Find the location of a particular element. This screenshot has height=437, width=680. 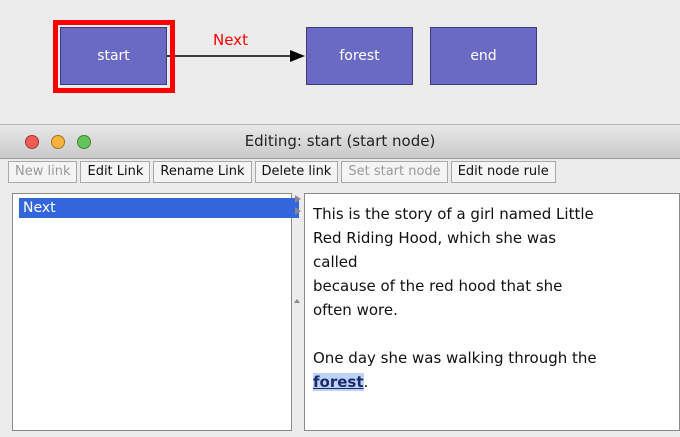

node-end: end is located at coordinates (483, 56).